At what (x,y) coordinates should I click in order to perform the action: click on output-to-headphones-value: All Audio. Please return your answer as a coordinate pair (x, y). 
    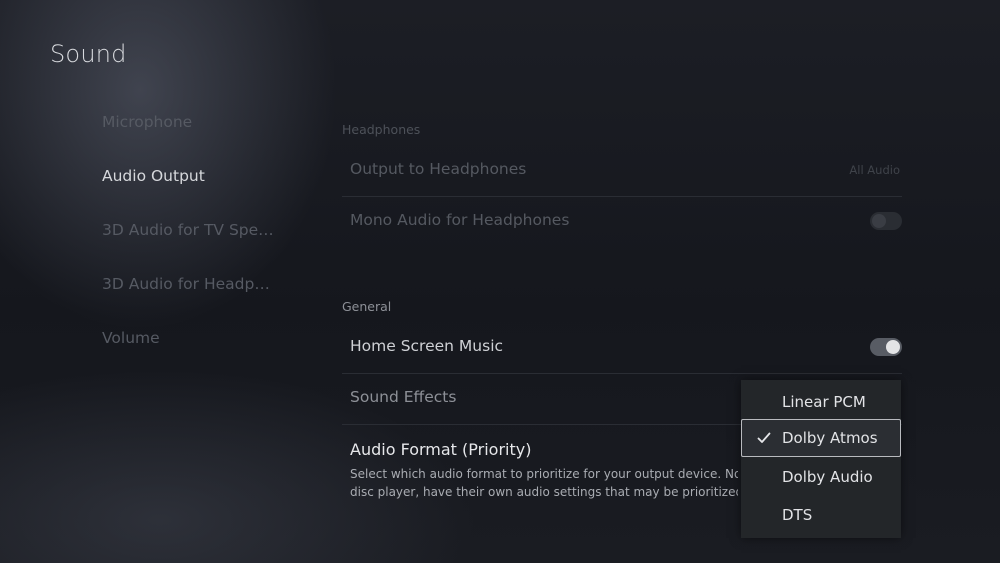
    Looking at the image, I should click on (874, 170).